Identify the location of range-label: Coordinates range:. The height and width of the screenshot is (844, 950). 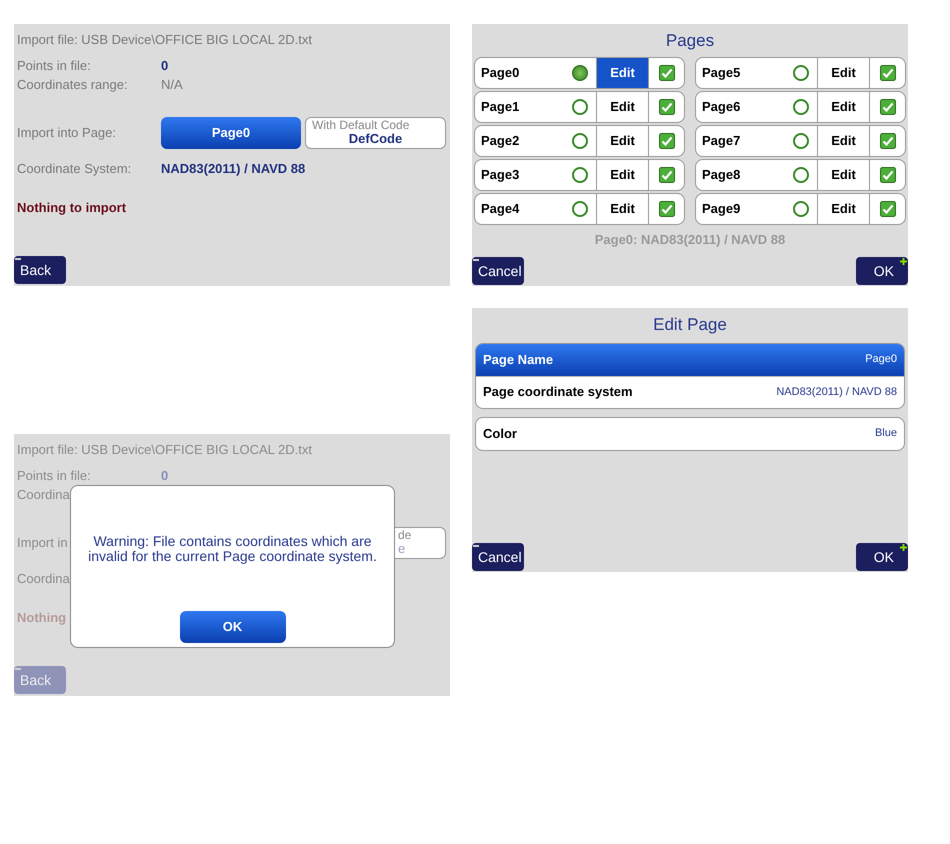
(73, 85).